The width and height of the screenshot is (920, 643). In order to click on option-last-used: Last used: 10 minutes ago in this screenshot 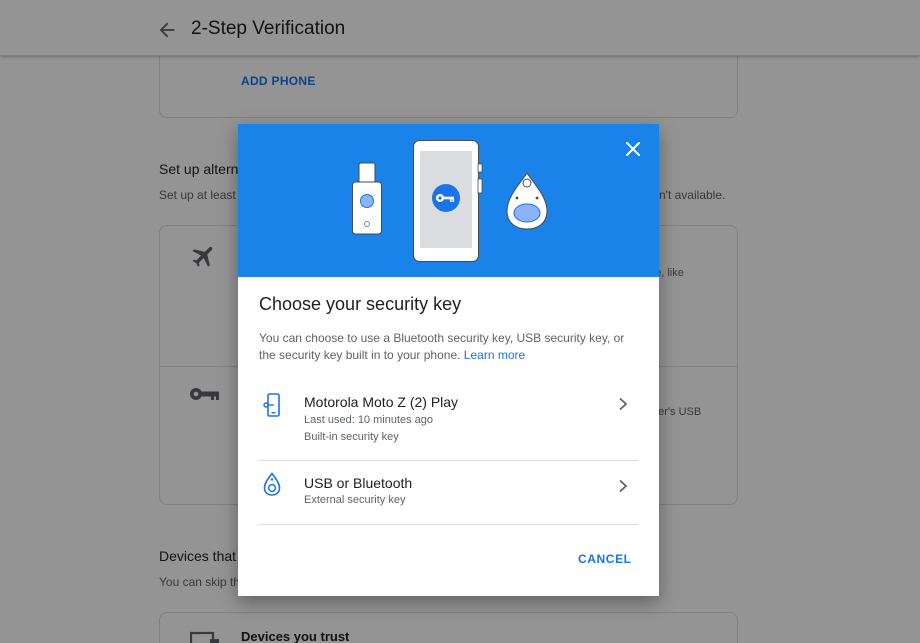, I will do `click(369, 420)`.